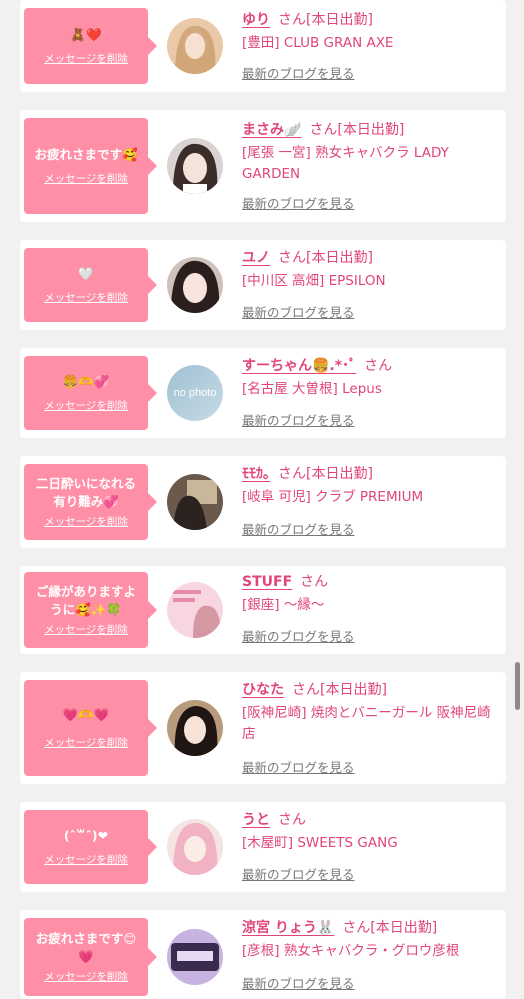 The image size is (524, 999). Describe the element at coordinates (345, 163) in the screenshot. I see `shop-info: [尾張 一宮] 熟女キャバクラ LADY GARDEN` at that location.